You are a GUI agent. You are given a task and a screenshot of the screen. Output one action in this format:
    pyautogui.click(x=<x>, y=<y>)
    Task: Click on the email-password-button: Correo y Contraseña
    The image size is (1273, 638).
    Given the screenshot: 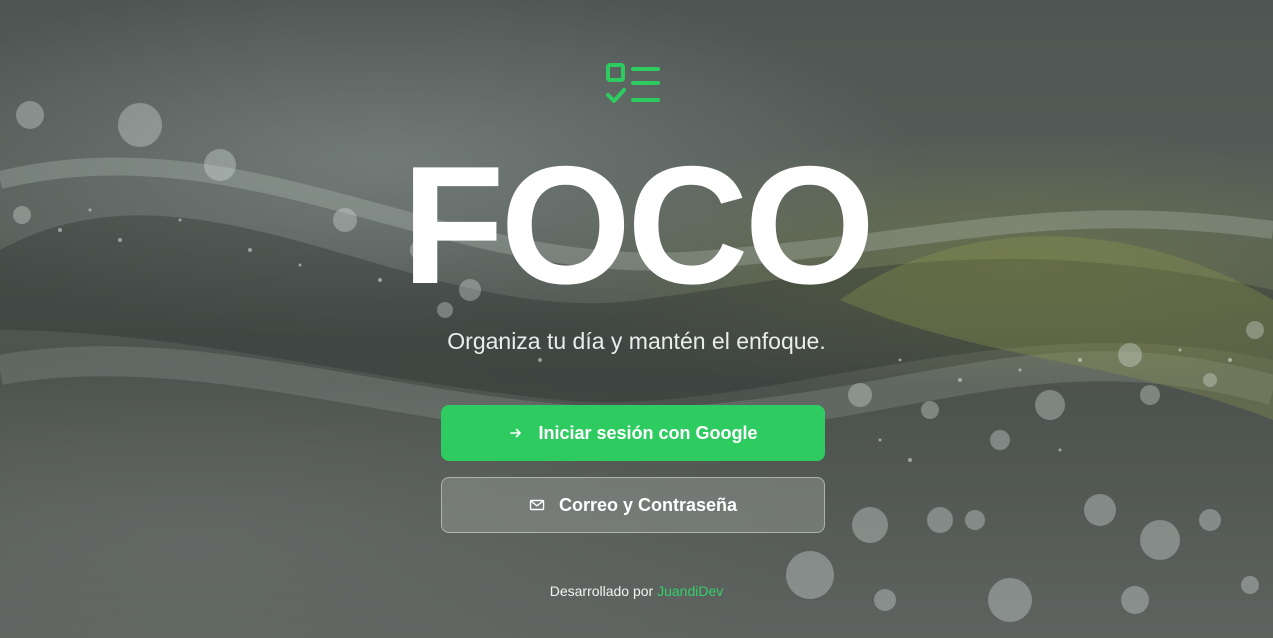 What is the action you would take?
    pyautogui.click(x=633, y=505)
    